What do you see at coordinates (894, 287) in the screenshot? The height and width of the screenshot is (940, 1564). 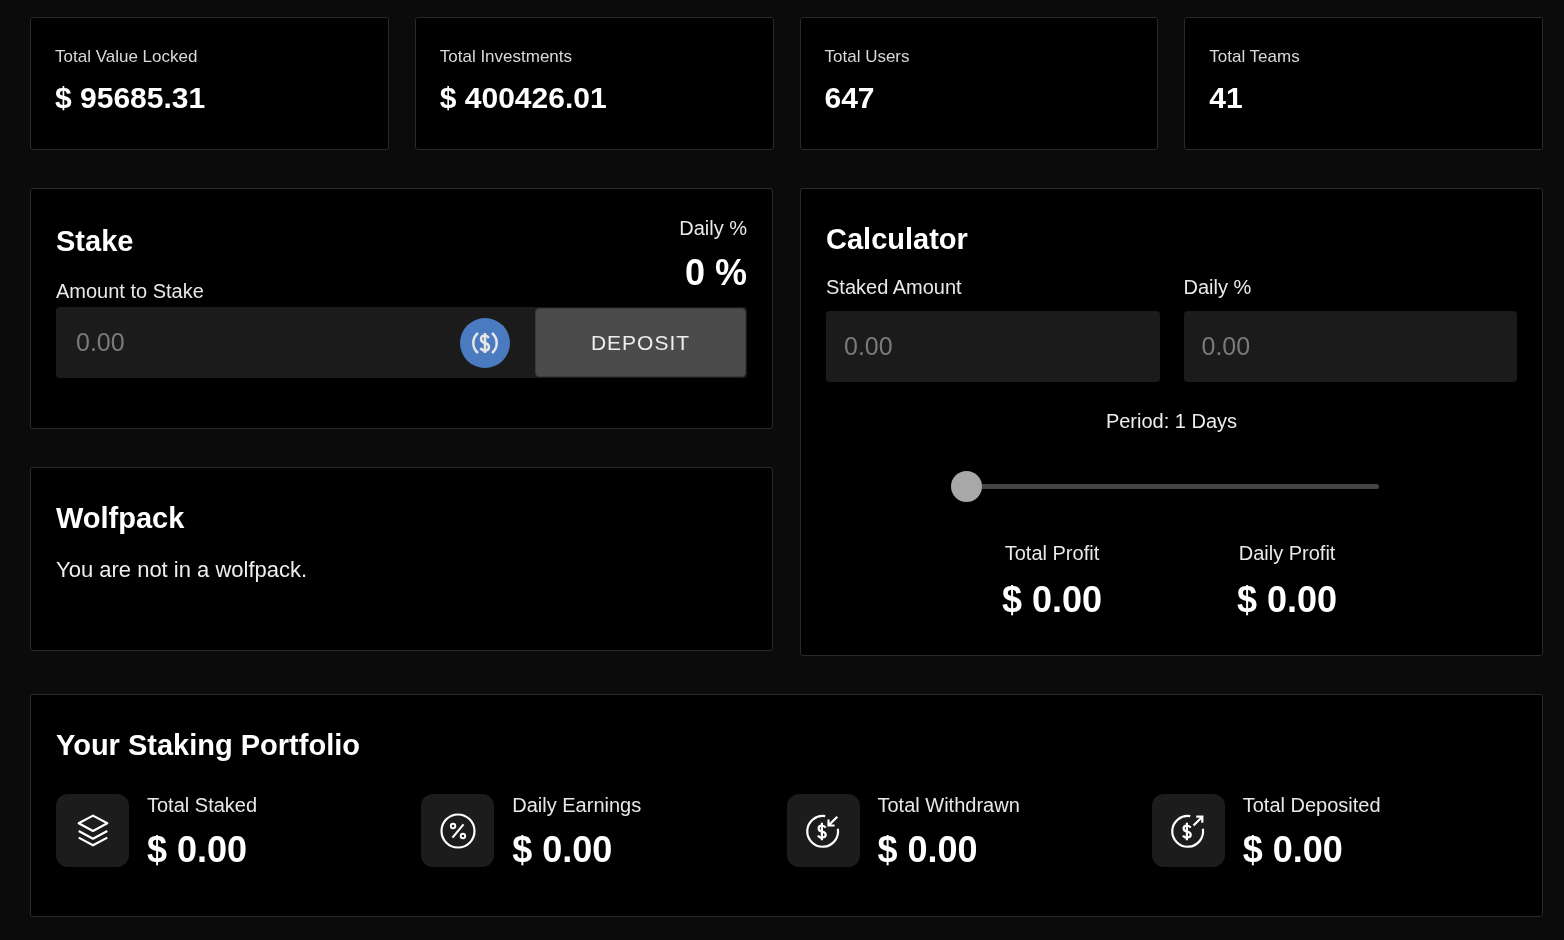 I see `field-label: Staked Amount` at bounding box center [894, 287].